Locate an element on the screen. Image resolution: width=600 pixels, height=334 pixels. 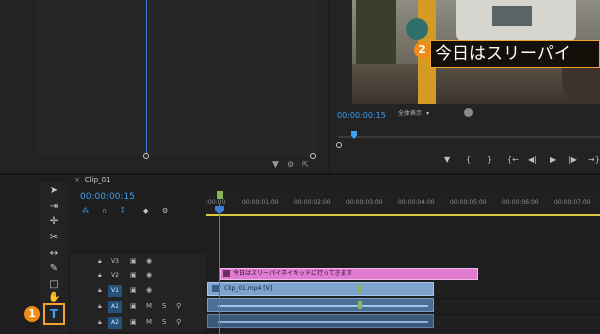
ruler-label: 00:00:04:00 is located at coordinates (416, 202).